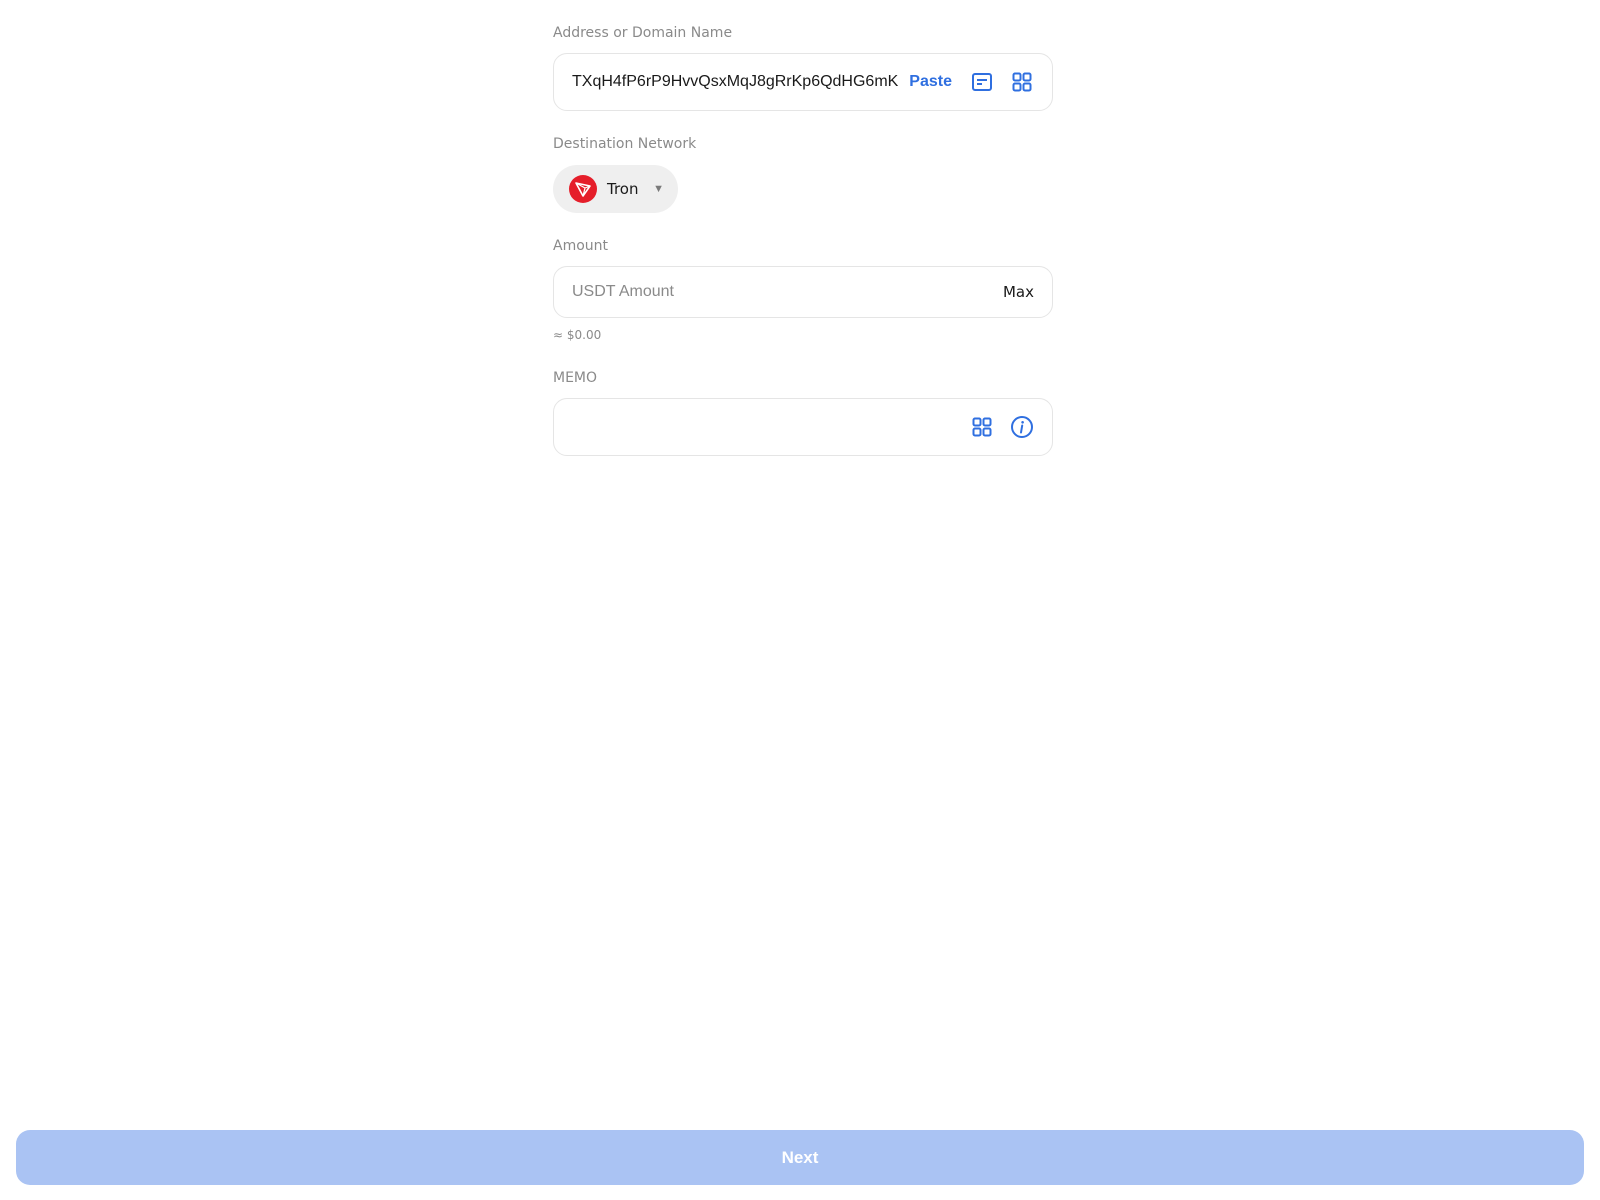 This screenshot has width=1600, height=1200. What do you see at coordinates (625, 144) in the screenshot?
I see `network-label: Destination Network` at bounding box center [625, 144].